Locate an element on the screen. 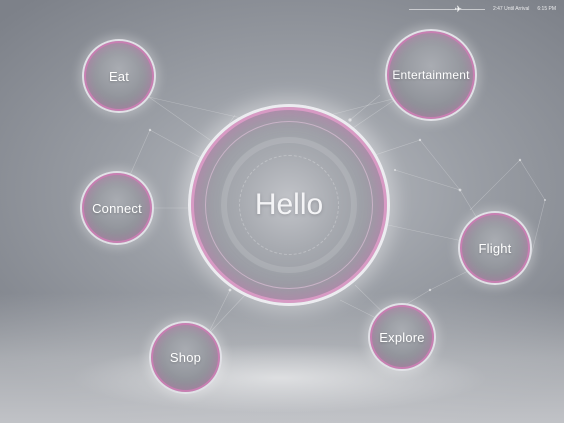 The width and height of the screenshot is (564, 423). shop-button: Shop is located at coordinates (185, 357).